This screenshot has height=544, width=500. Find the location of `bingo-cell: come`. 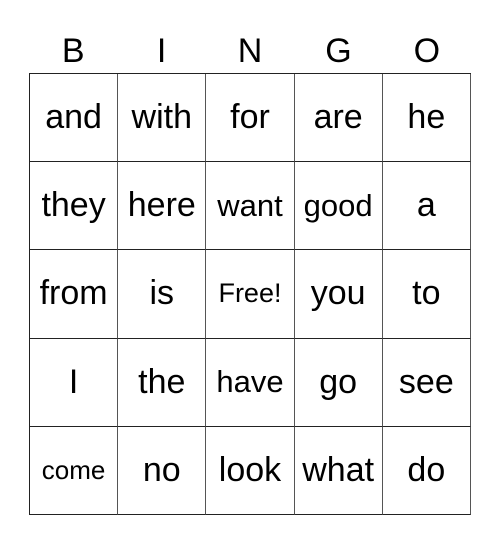

bingo-cell: come is located at coordinates (74, 470).